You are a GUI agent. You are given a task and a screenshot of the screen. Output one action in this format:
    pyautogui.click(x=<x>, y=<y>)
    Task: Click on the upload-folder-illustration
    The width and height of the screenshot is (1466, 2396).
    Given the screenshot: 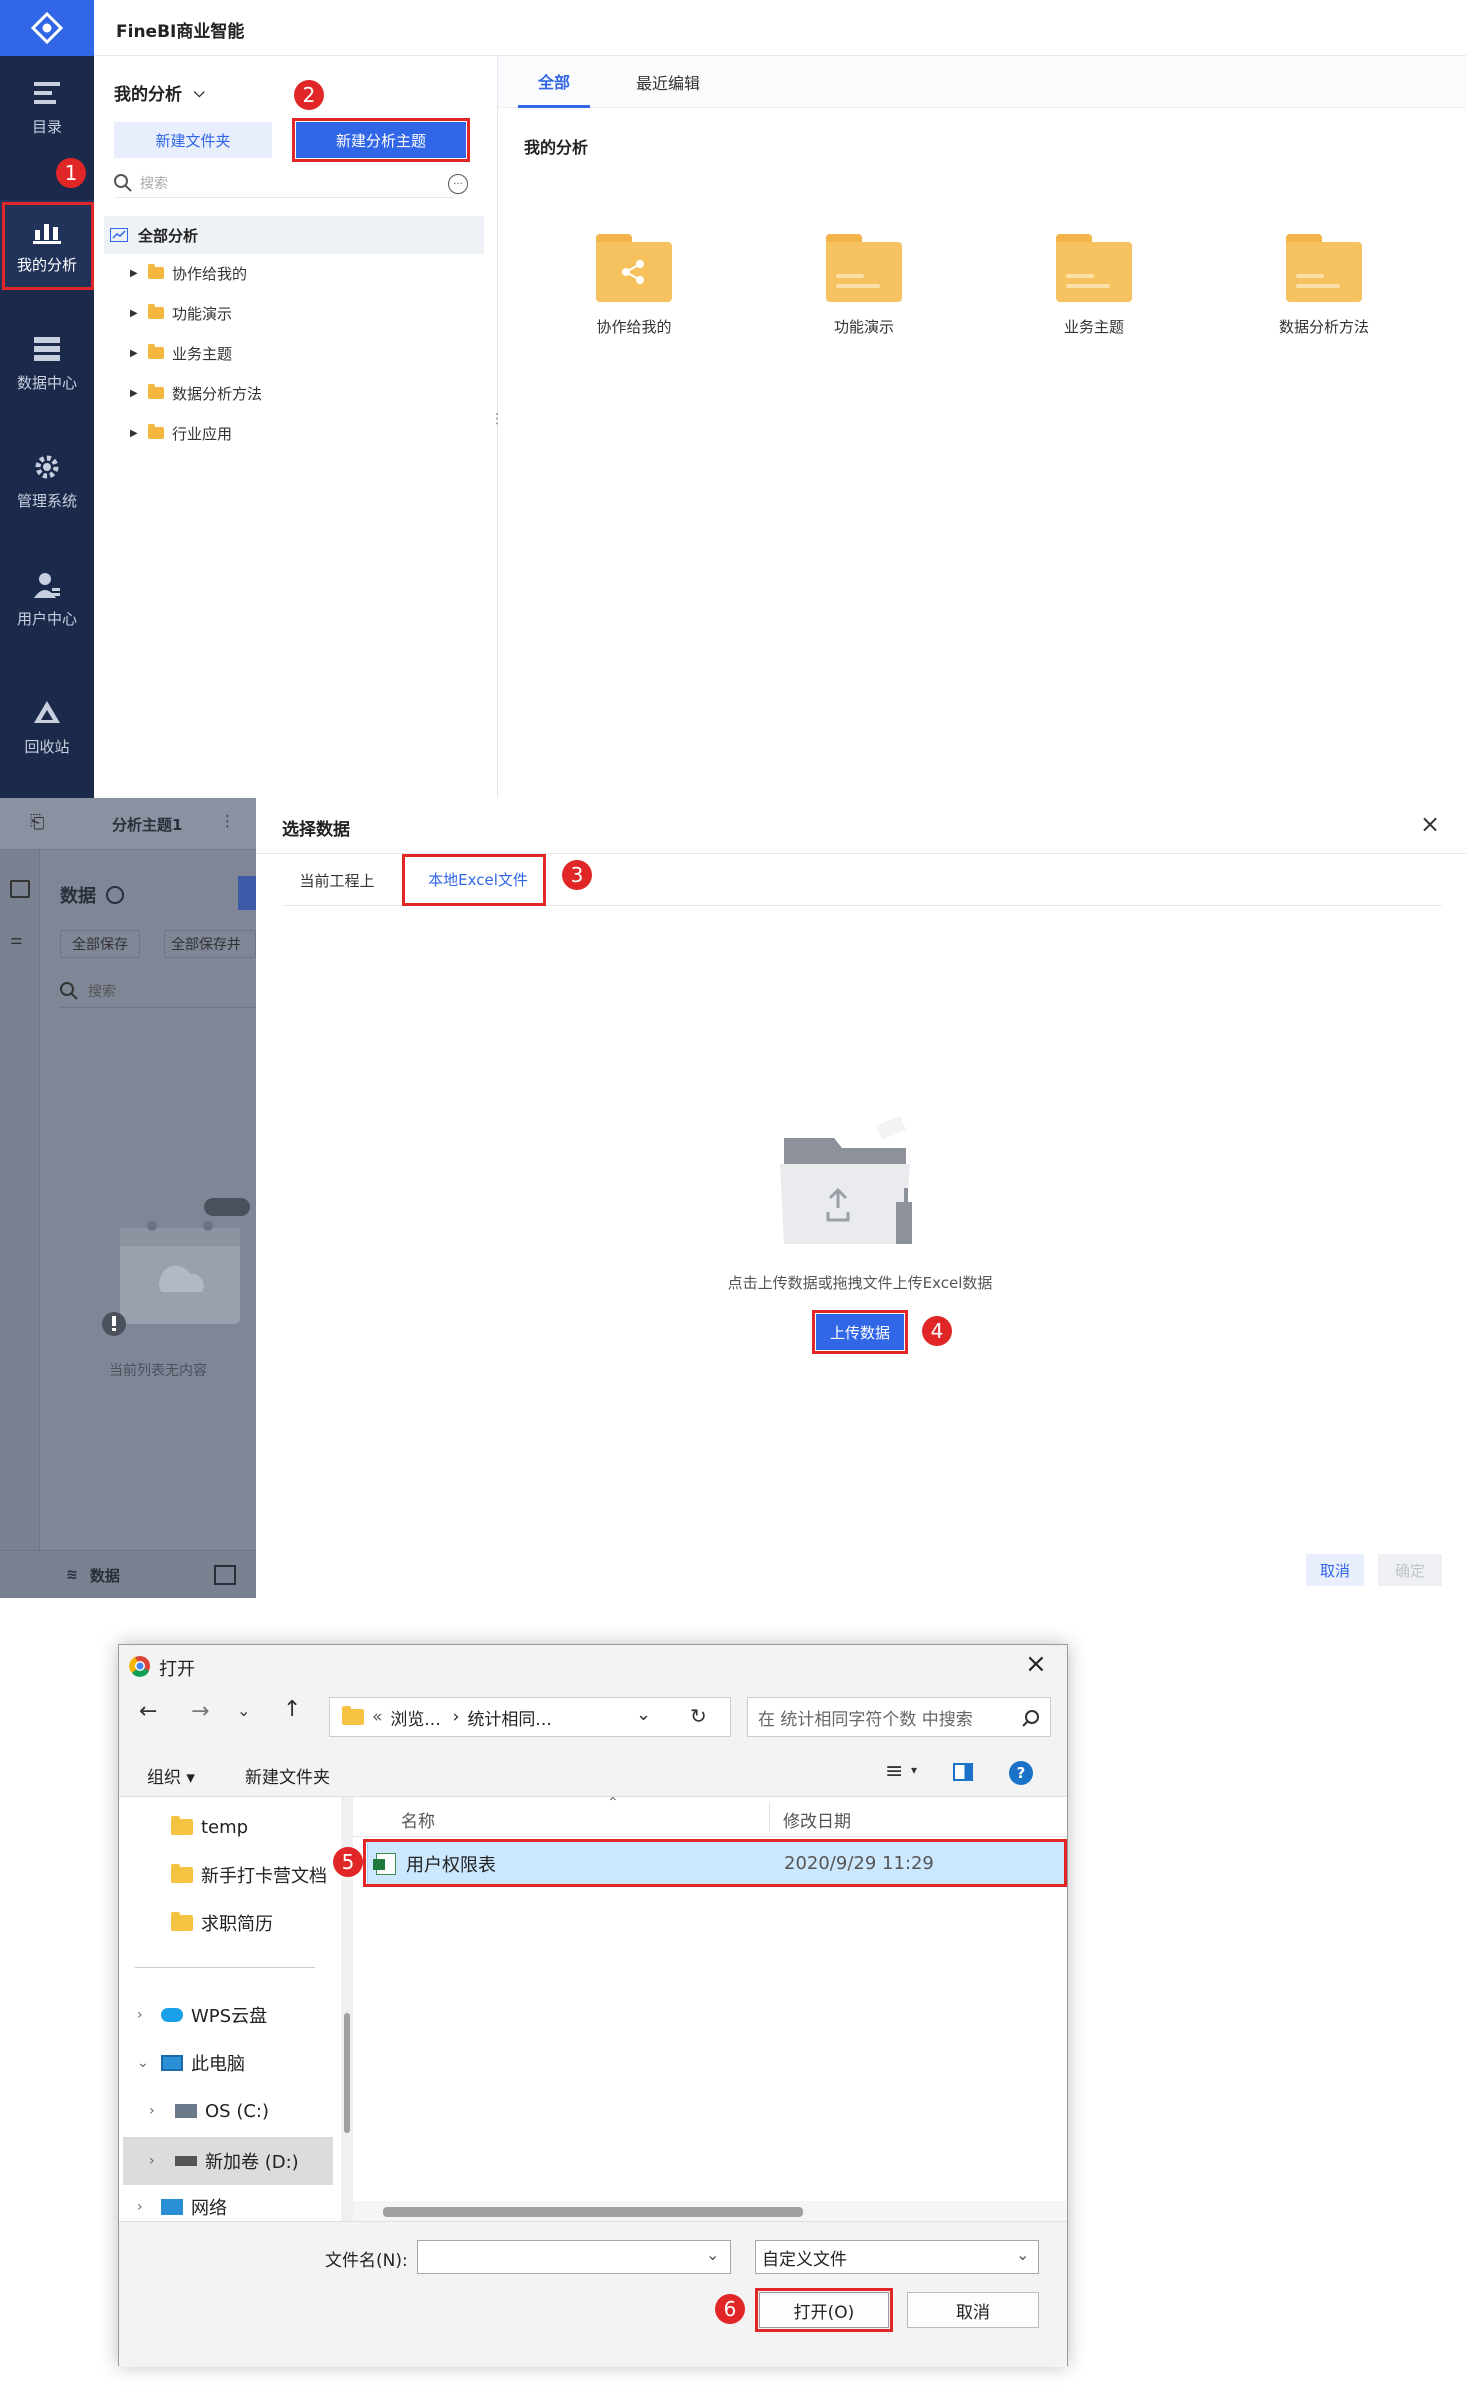 What is the action you would take?
    pyautogui.click(x=846, y=1180)
    